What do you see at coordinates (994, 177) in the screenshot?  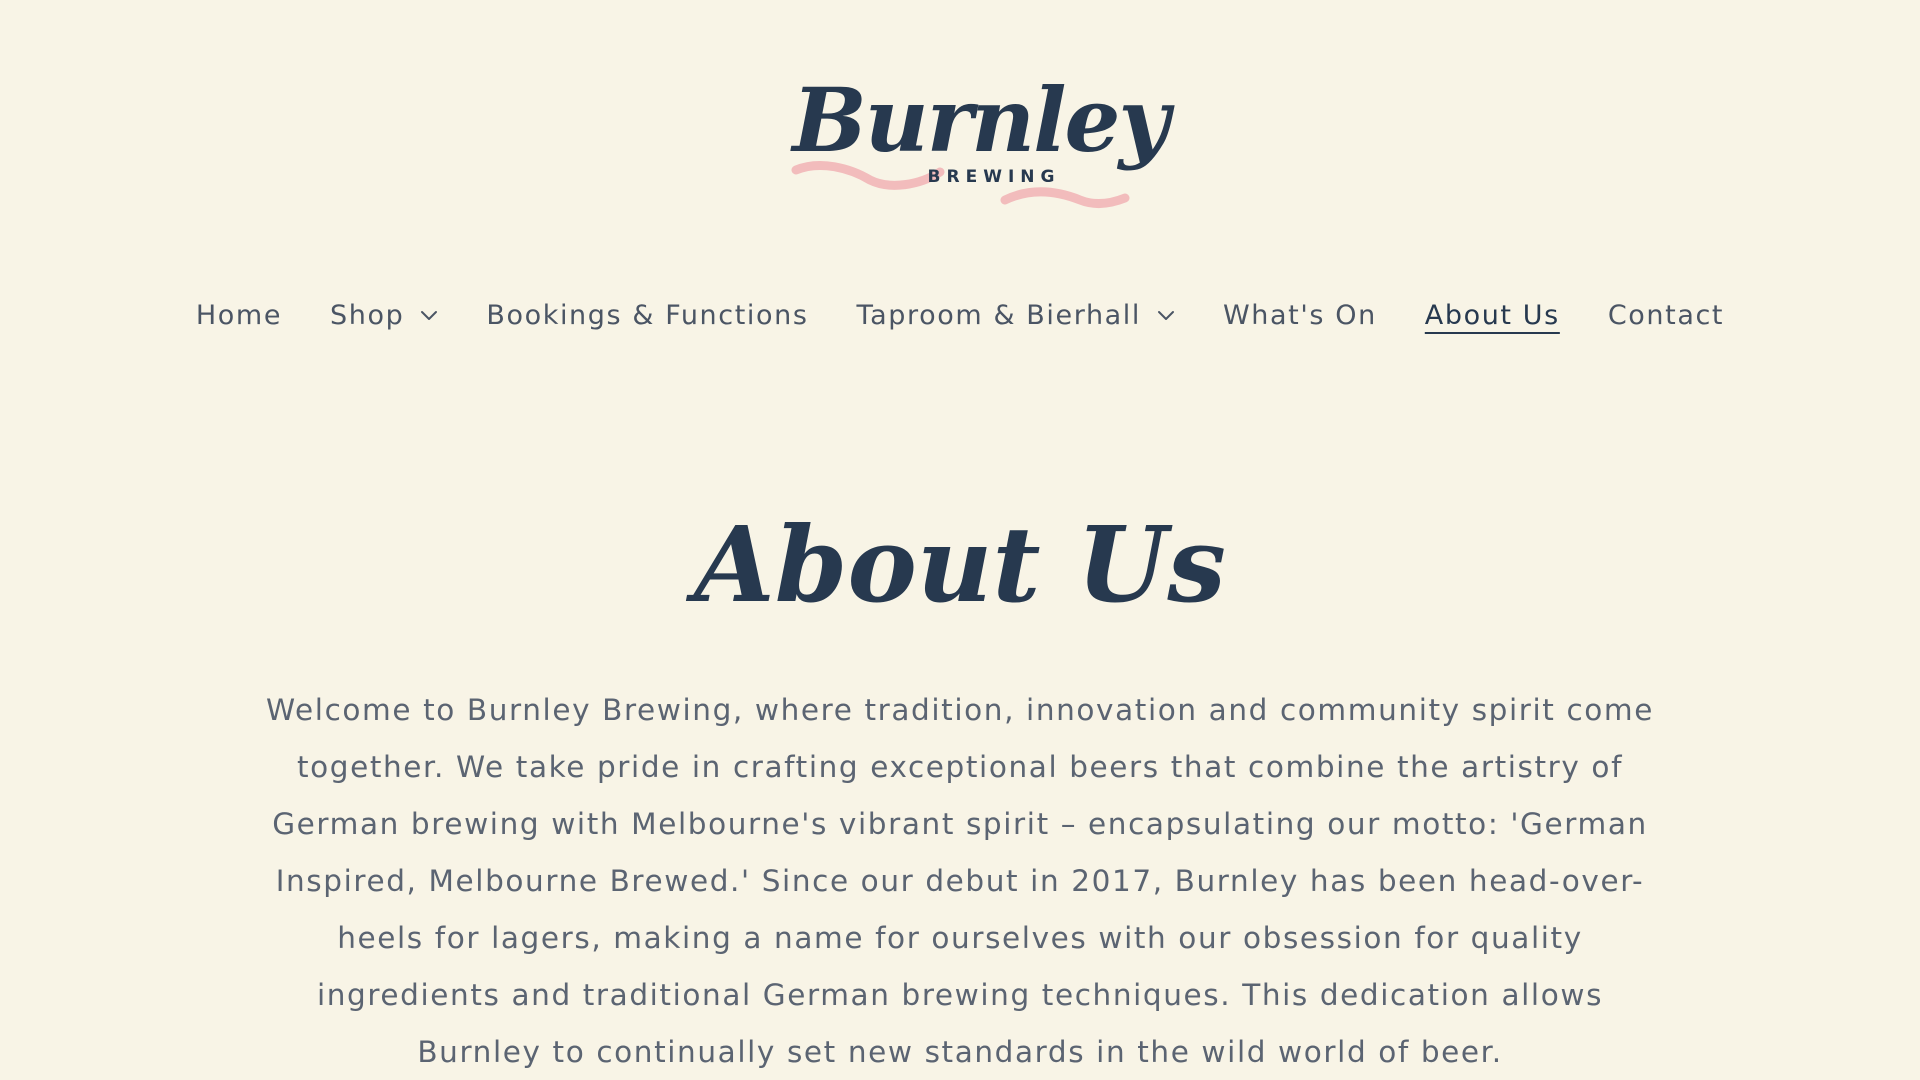 I see `logo-subtitle: BREWING` at bounding box center [994, 177].